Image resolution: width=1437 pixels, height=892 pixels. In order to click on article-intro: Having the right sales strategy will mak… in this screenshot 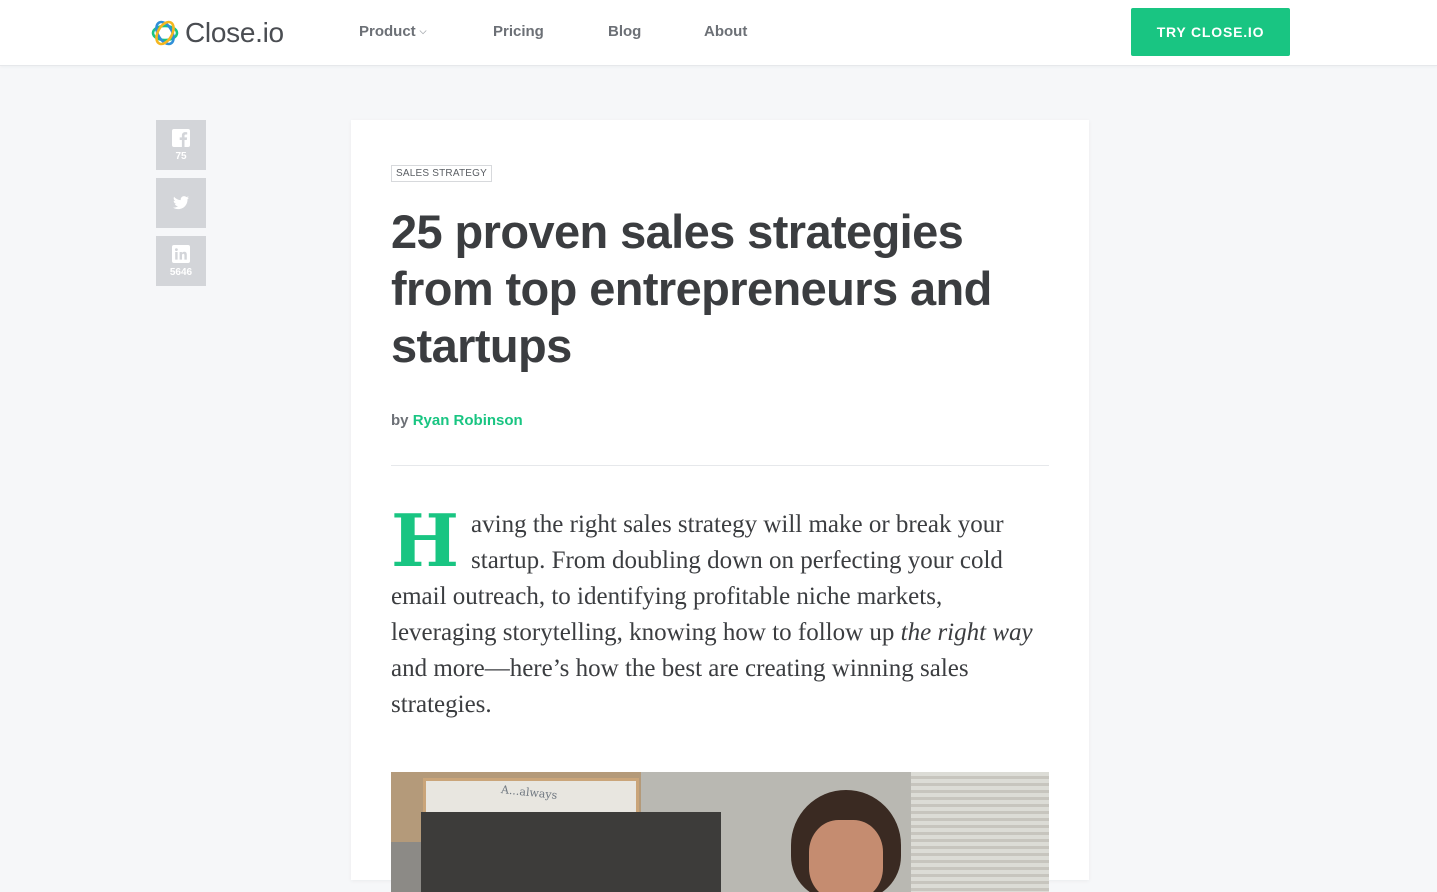, I will do `click(721, 610)`.